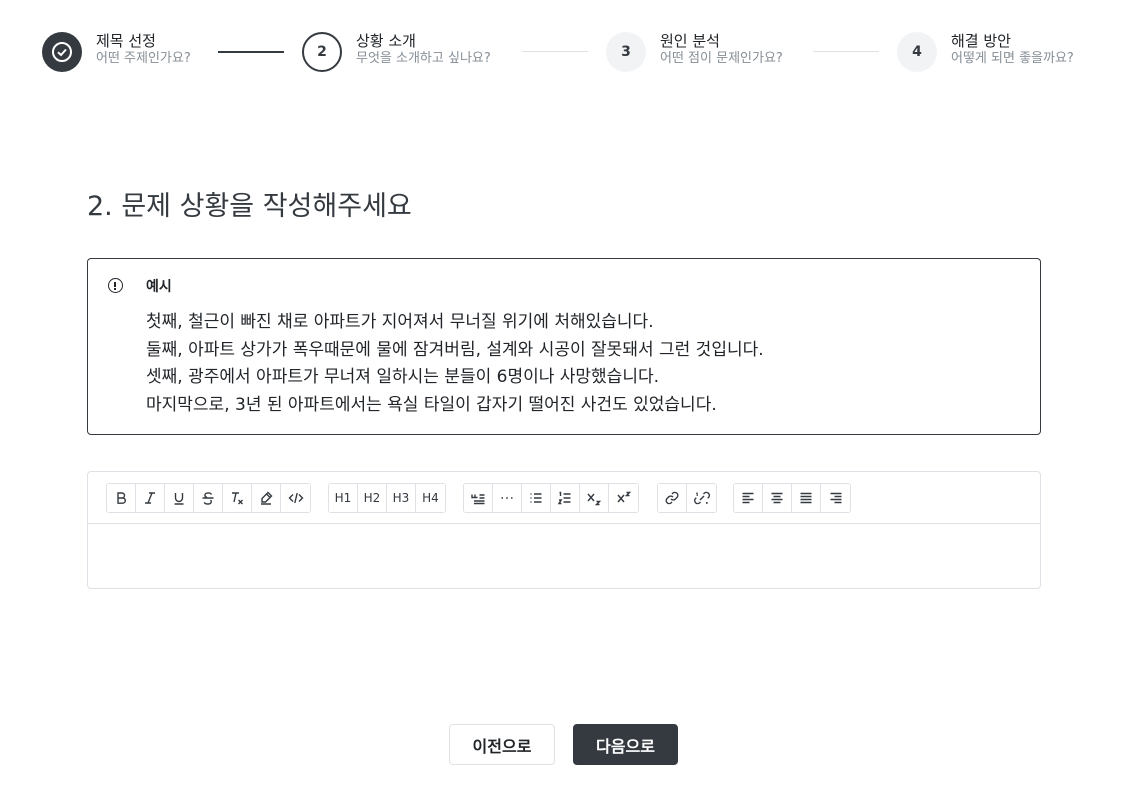 This screenshot has width=1136, height=789. I want to click on check-circle-icon, so click(62, 52).